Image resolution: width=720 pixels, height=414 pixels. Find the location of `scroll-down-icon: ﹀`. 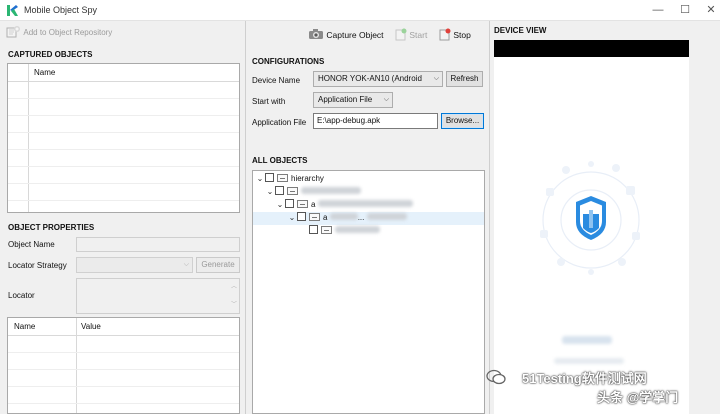

scroll-down-icon: ﹀ is located at coordinates (234, 305).